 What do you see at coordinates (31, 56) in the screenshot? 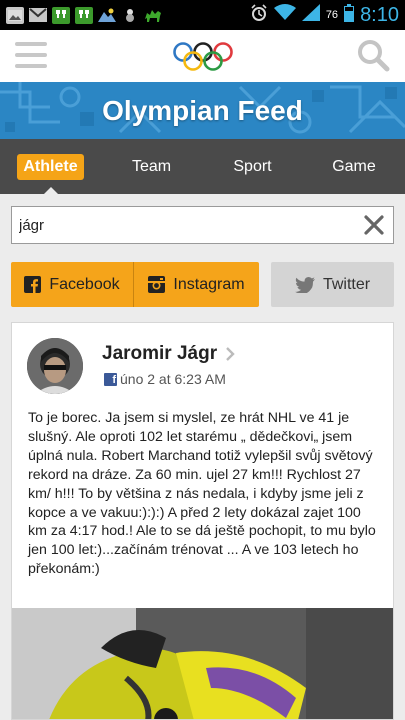
I see `hamburger-icon` at bounding box center [31, 56].